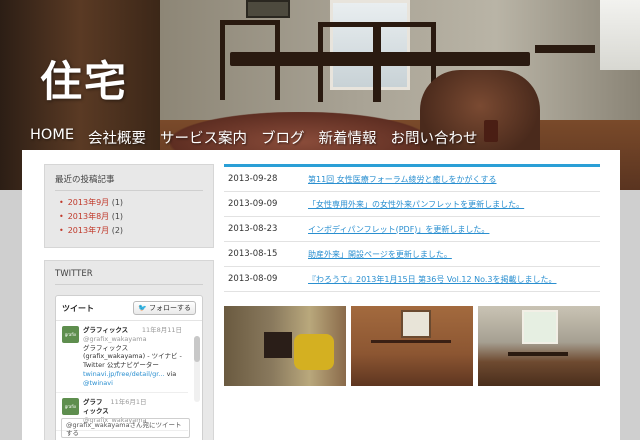 The image size is (640, 440). I want to click on scrollbar-thumb, so click(197, 349).